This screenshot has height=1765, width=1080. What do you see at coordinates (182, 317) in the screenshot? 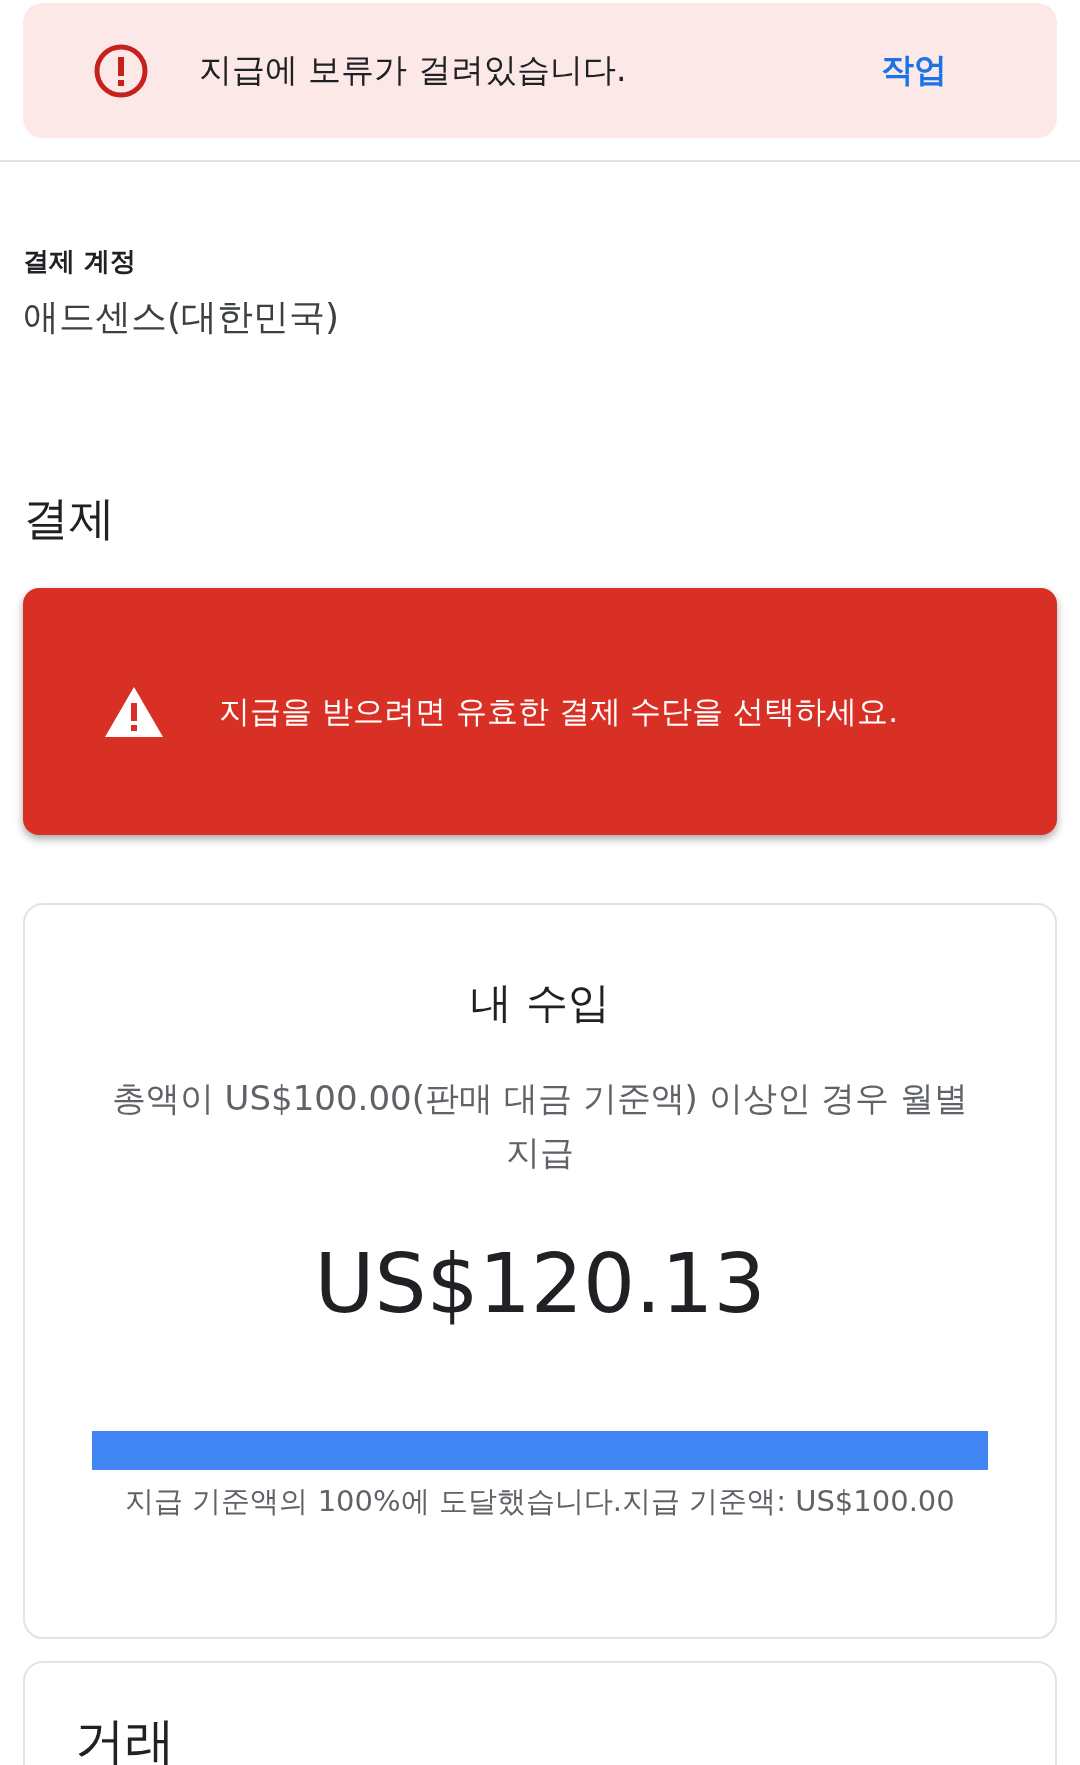
I see `account-value: 애드센스(대한민국)` at bounding box center [182, 317].